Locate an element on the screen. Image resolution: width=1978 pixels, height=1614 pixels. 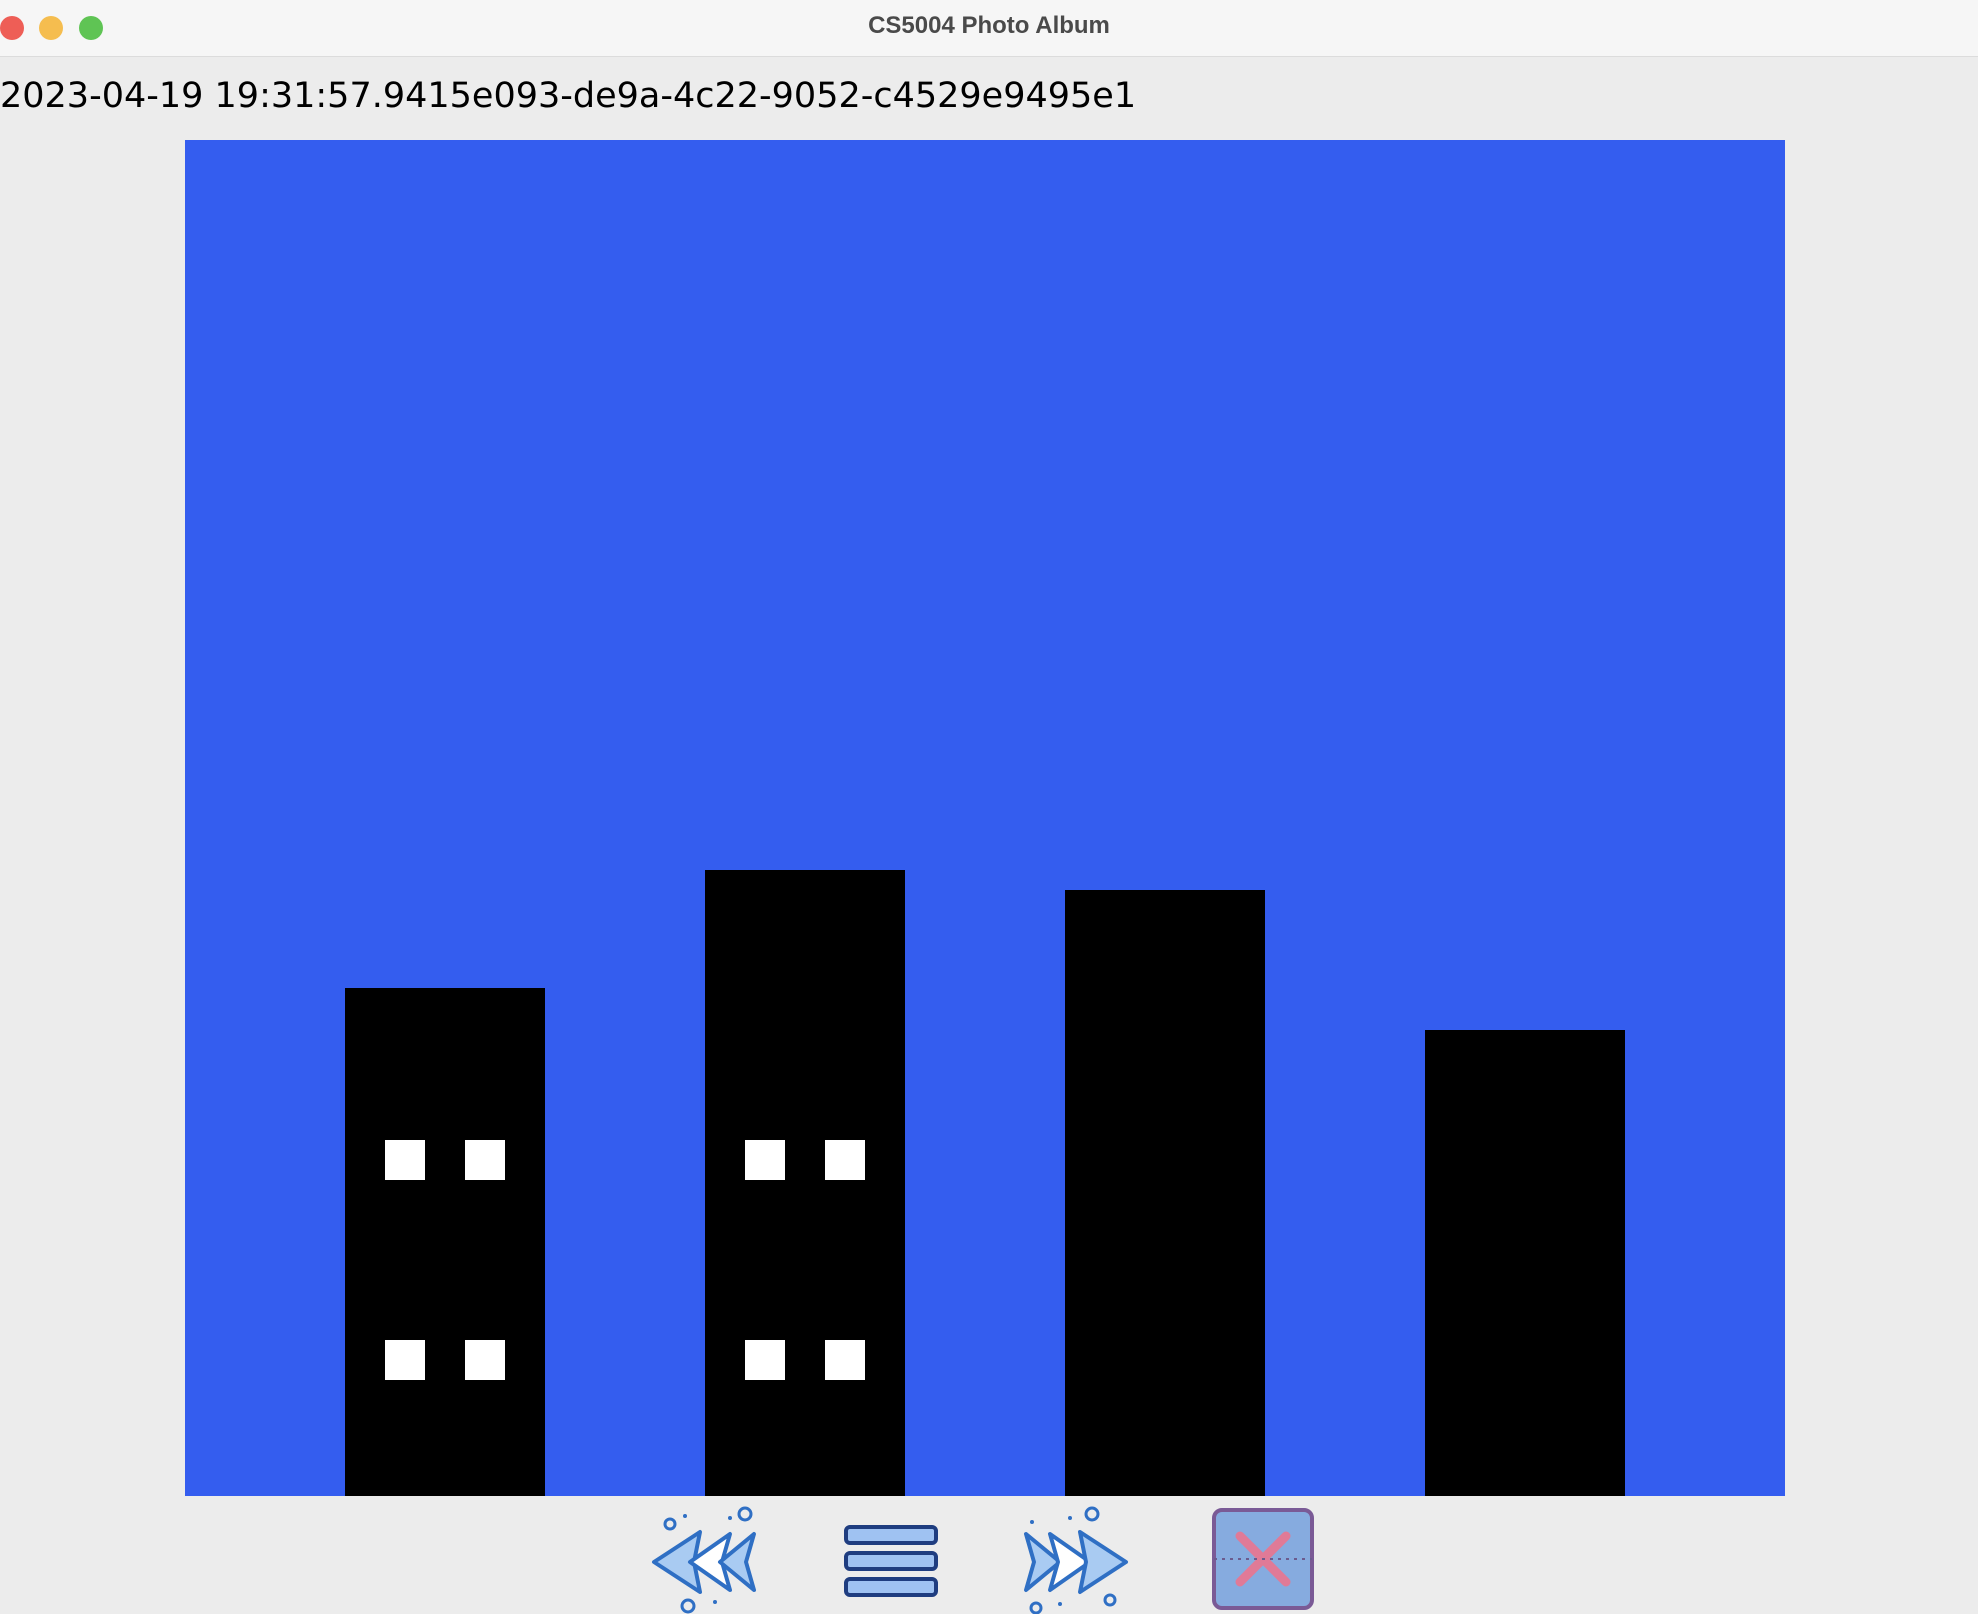
exit-button is located at coordinates (1263, 1559).